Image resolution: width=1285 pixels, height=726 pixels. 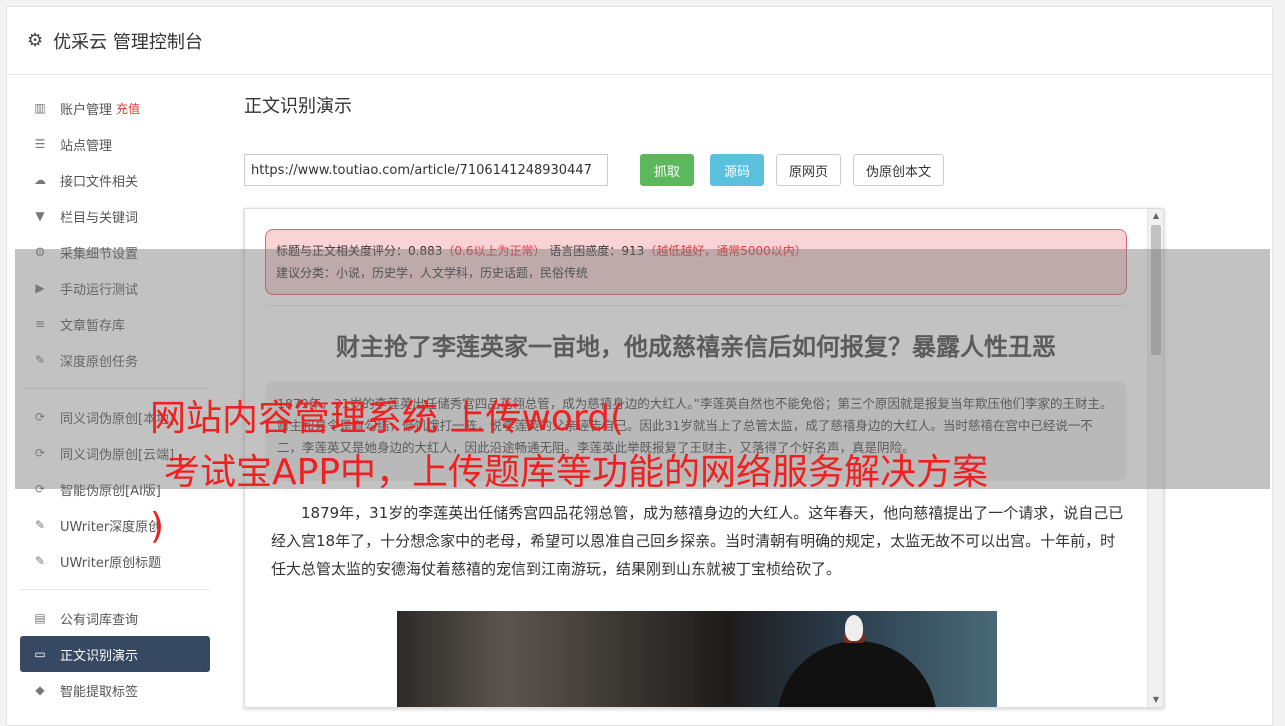 I want to click on sidebar-item-label: UWriter原创标题, so click(x=111, y=563).